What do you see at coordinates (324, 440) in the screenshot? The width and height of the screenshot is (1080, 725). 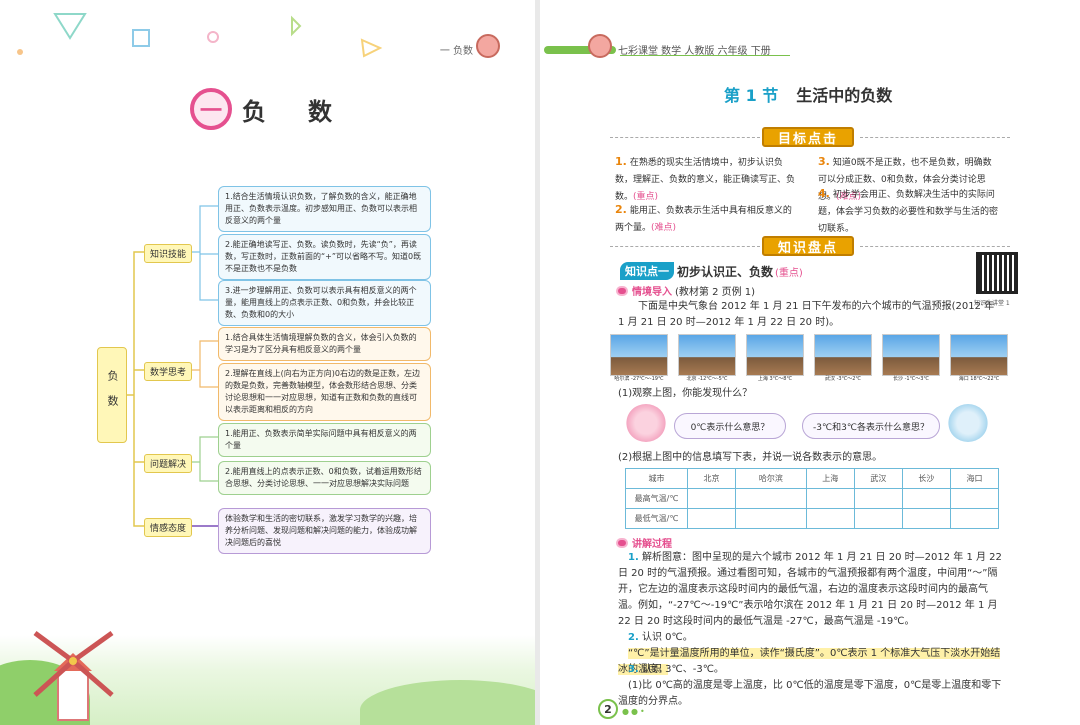 I see `mind-map-box: 1.能用正、负数表示简单实际问题中具有相反意义的两个量` at bounding box center [324, 440].